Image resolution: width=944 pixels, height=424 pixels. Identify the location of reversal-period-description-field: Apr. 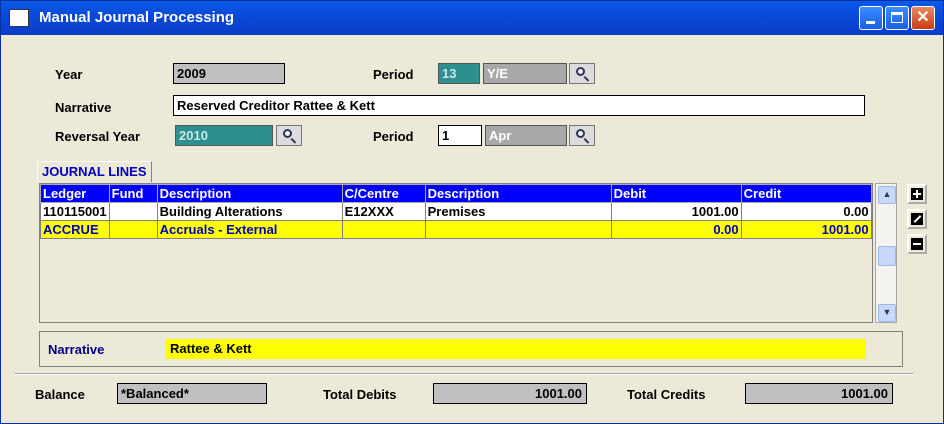
(526, 135).